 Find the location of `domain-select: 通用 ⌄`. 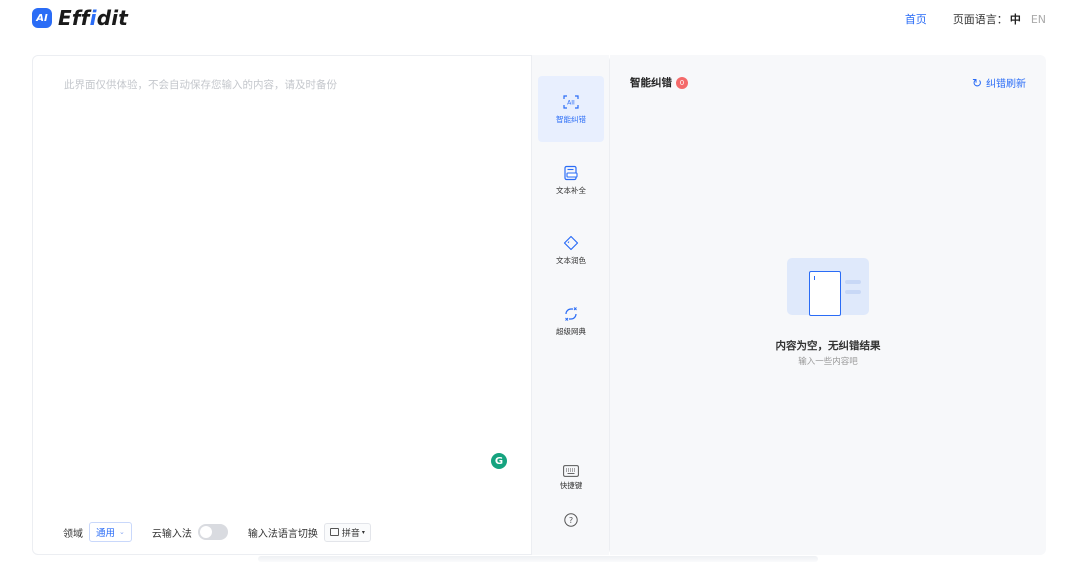

domain-select: 通用 ⌄ is located at coordinates (110, 532).